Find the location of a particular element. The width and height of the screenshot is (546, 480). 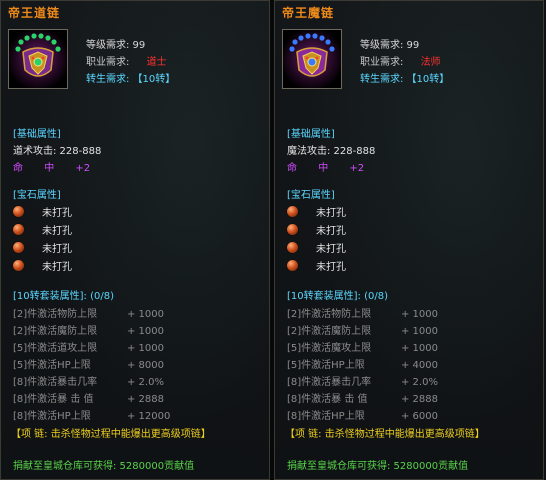

job-requirement-value: 法师 is located at coordinates (430, 62).